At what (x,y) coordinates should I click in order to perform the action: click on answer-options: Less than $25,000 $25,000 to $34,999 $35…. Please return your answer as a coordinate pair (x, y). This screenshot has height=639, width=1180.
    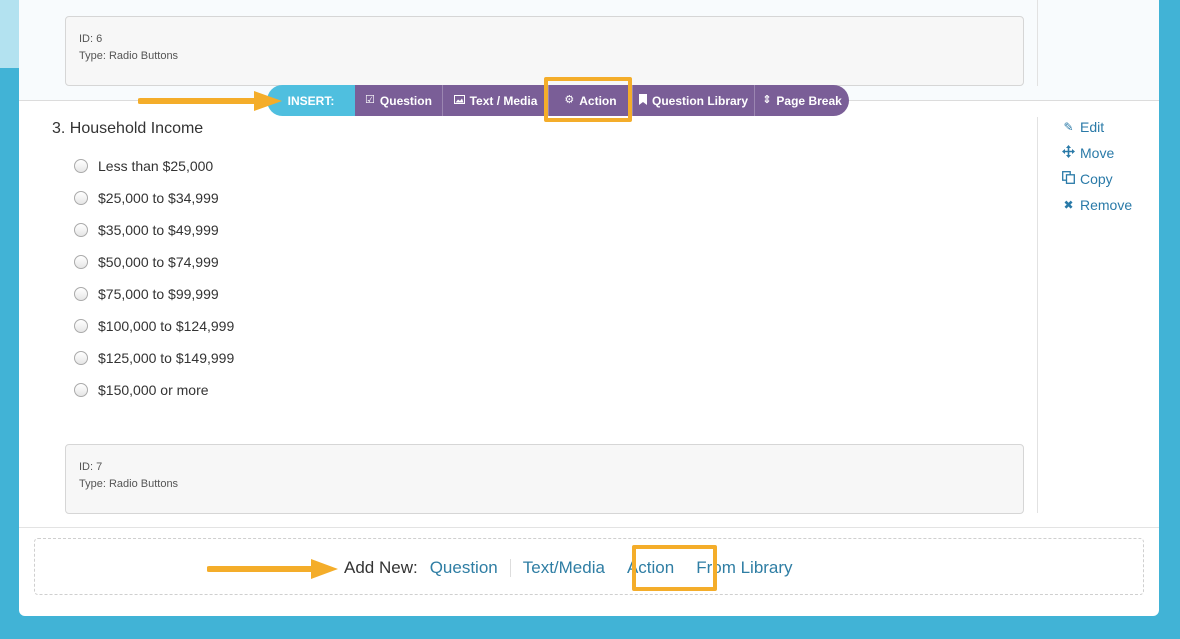
    Looking at the image, I should click on (154, 278).